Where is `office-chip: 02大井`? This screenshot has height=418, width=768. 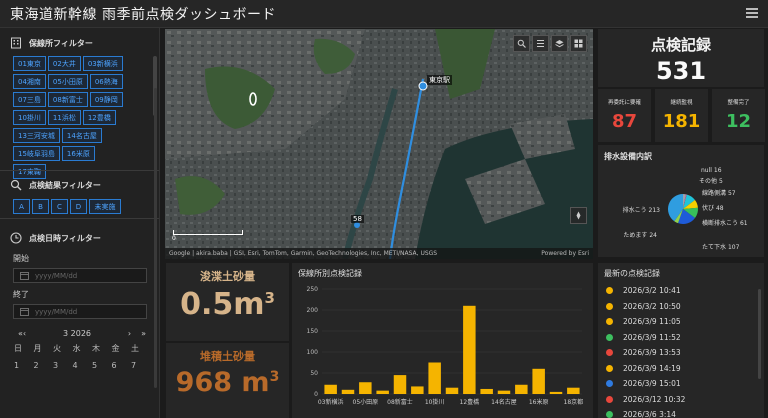
office-chip: 02大井 is located at coordinates (64, 63).